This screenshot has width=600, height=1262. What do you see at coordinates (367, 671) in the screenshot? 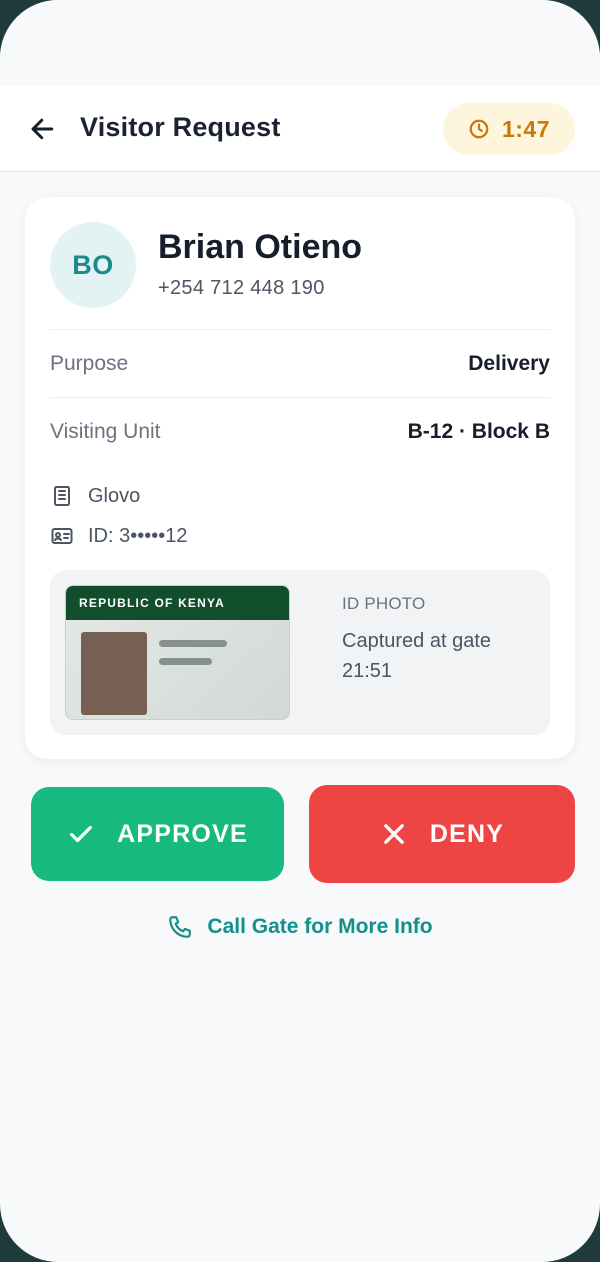
I see `id-photo-capture-time: 21:51` at bounding box center [367, 671].